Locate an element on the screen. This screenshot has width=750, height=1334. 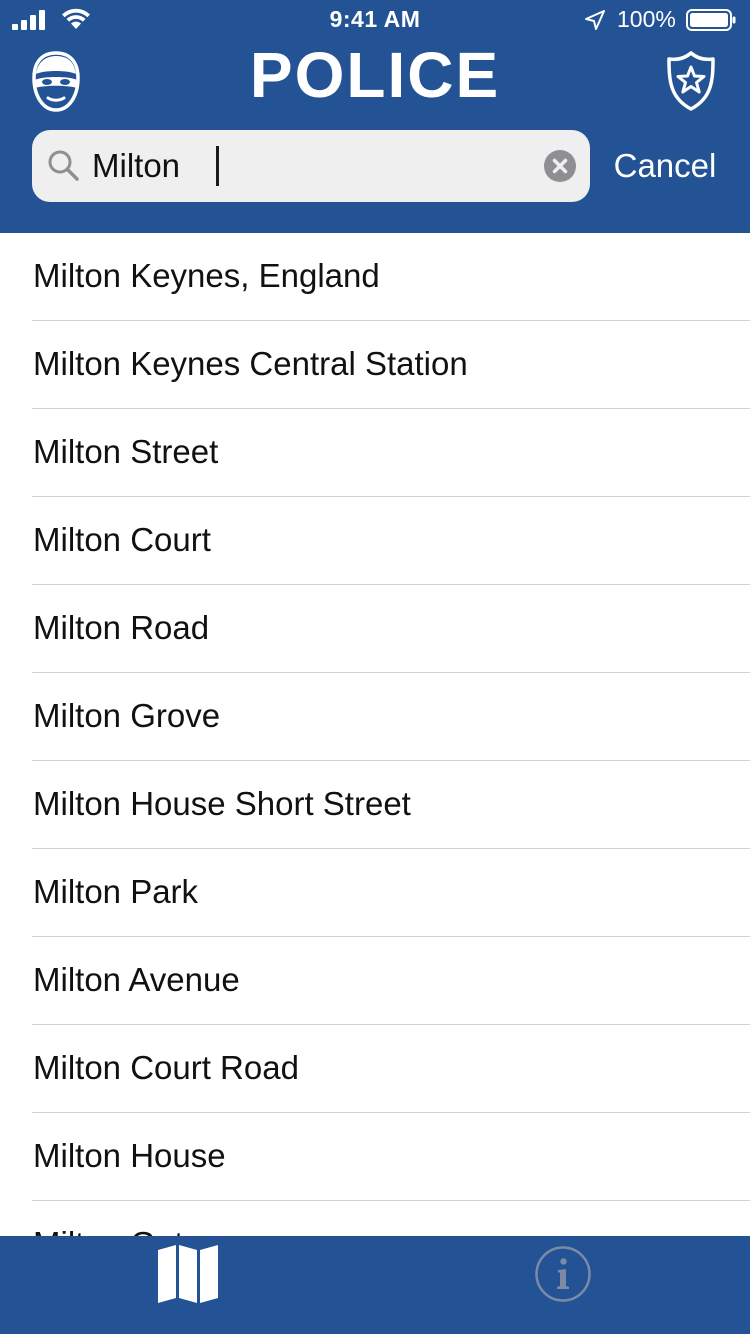
list-item: Milton Avenue is located at coordinates (391, 981).